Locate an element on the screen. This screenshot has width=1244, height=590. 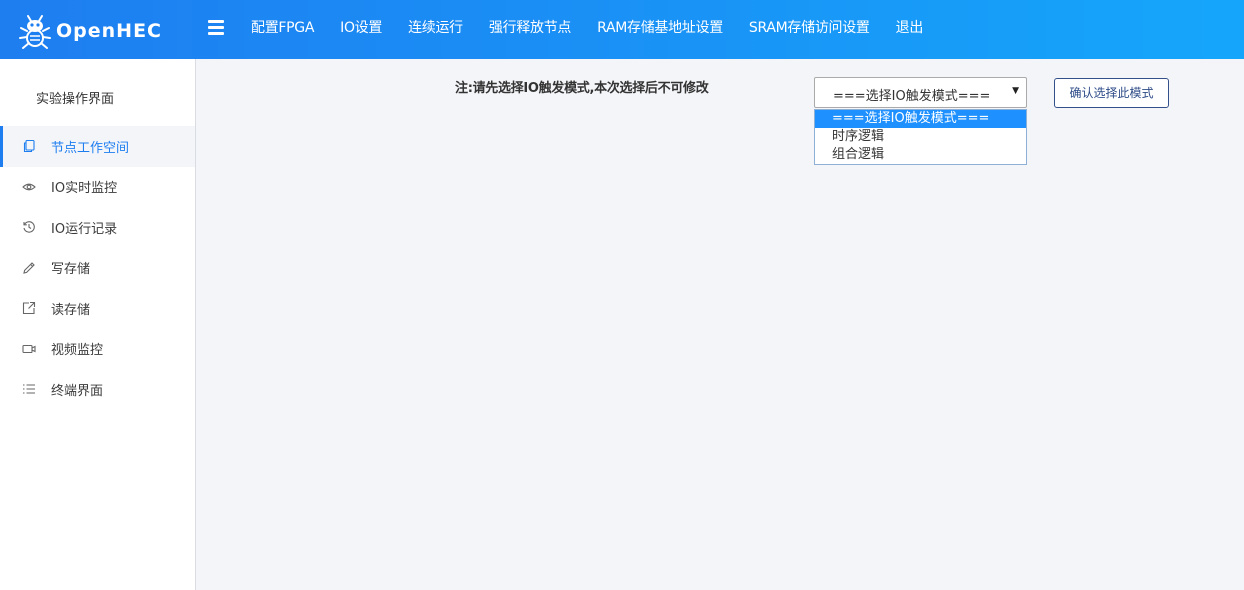
logo: OpenHEC is located at coordinates (90, 31).